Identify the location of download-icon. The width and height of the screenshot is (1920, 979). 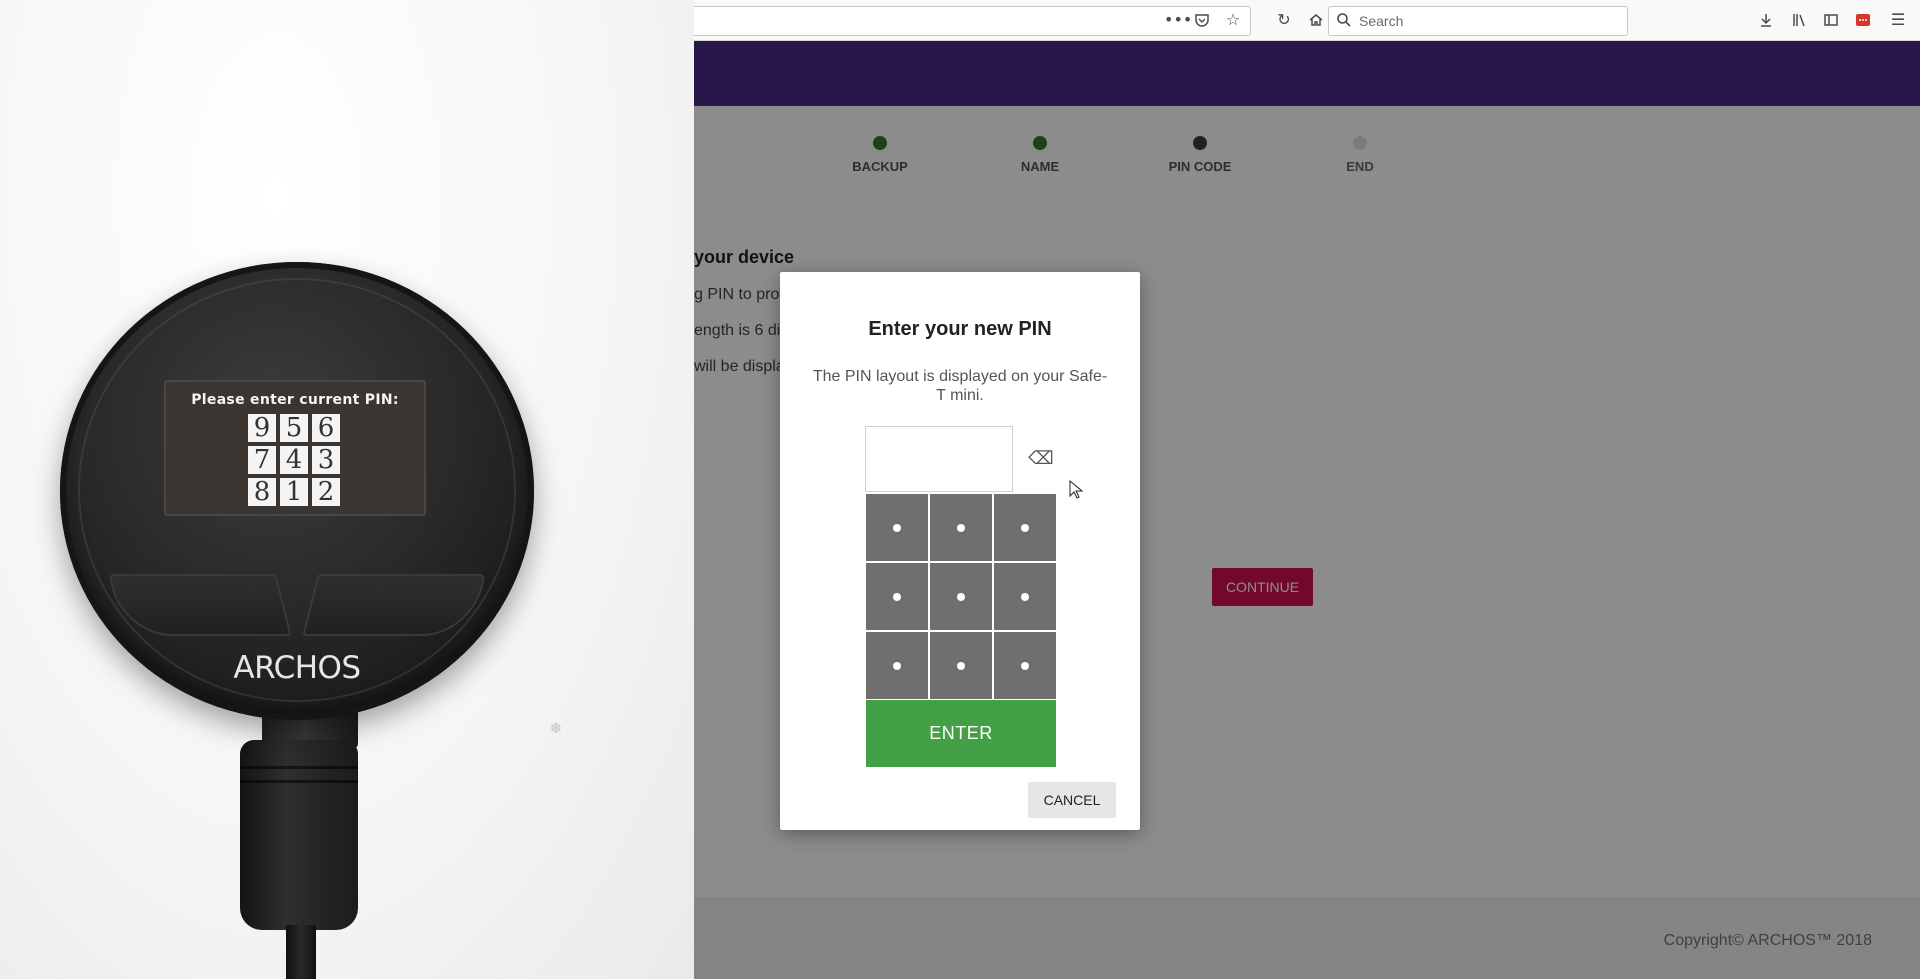
(1766, 20).